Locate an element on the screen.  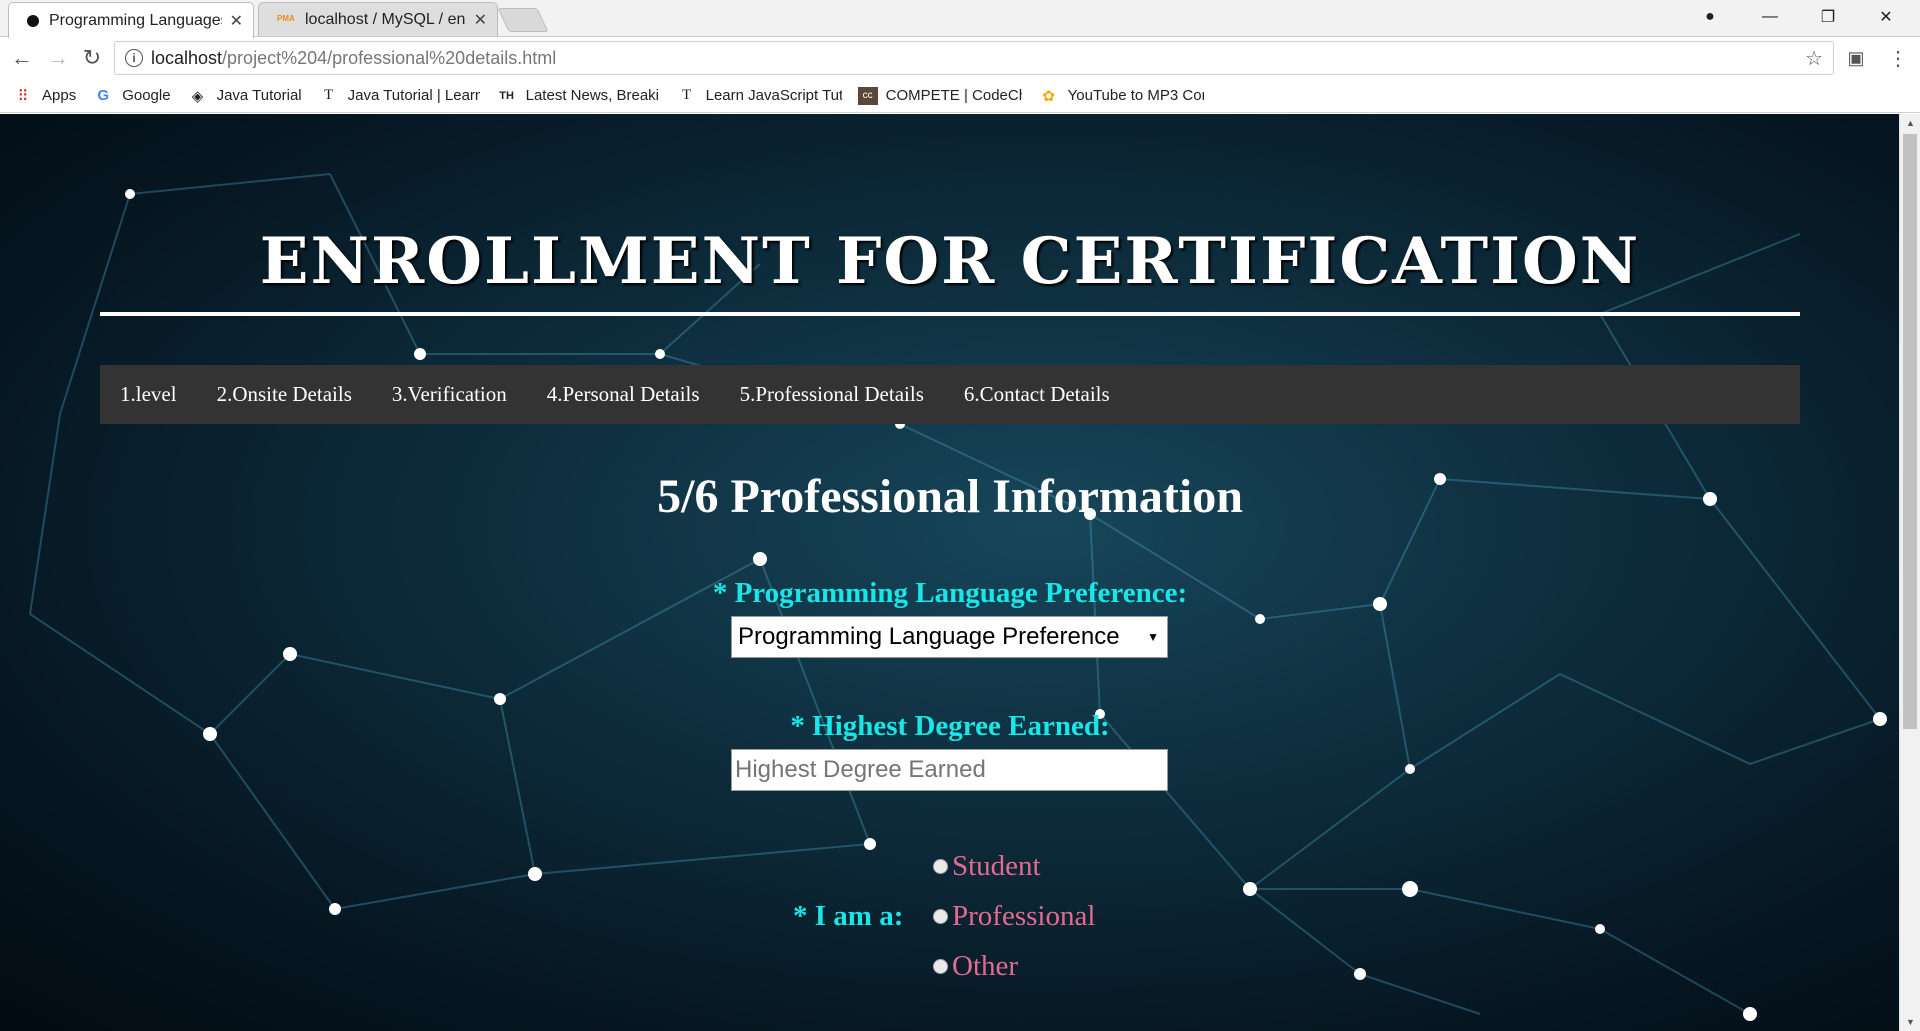
bookmark-codechef: cc COMPETE | CodeChe is located at coordinates (939, 95).